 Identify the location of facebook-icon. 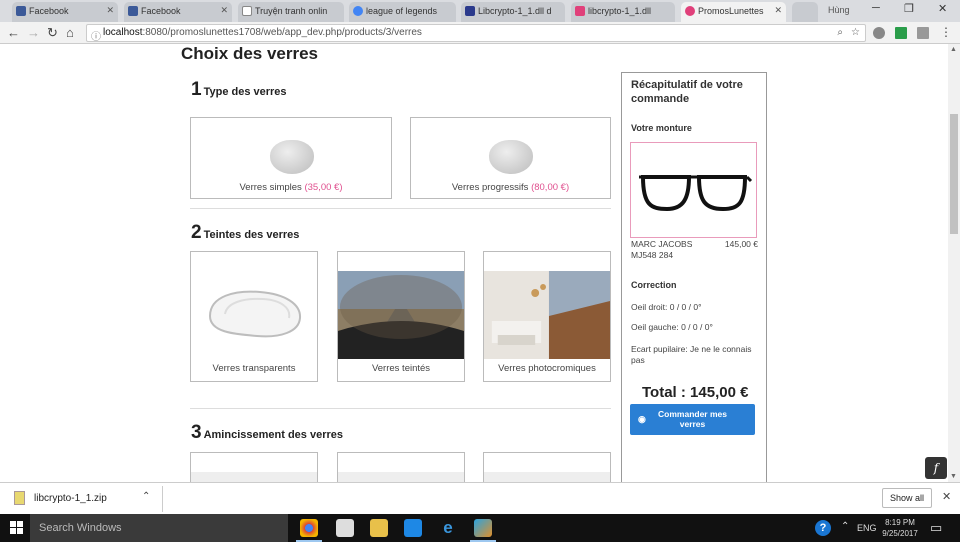
(21, 11).